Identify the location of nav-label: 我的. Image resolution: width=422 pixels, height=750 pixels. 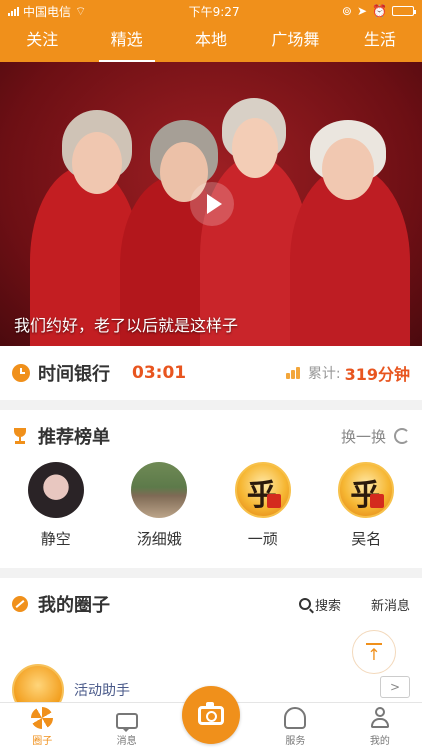
(379, 741).